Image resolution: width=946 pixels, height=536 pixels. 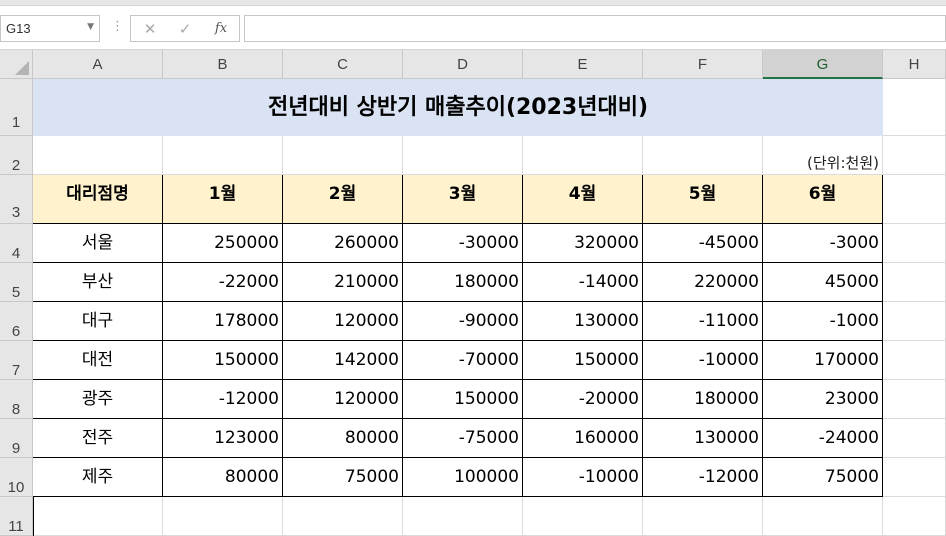 What do you see at coordinates (223, 321) in the screenshot?
I see `value-cell: 178000` at bounding box center [223, 321].